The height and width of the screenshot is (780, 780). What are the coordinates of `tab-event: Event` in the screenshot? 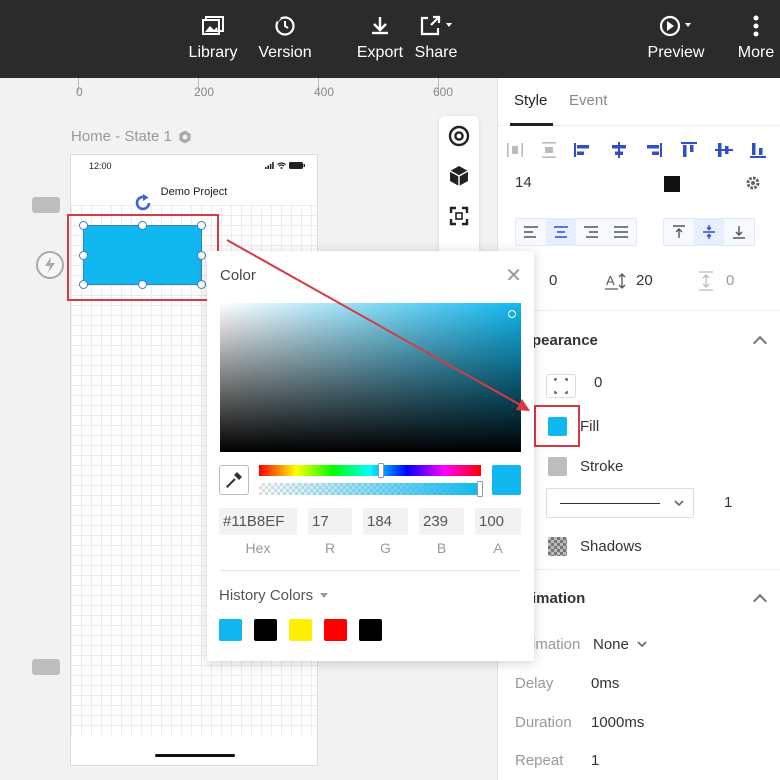 It's located at (588, 100).